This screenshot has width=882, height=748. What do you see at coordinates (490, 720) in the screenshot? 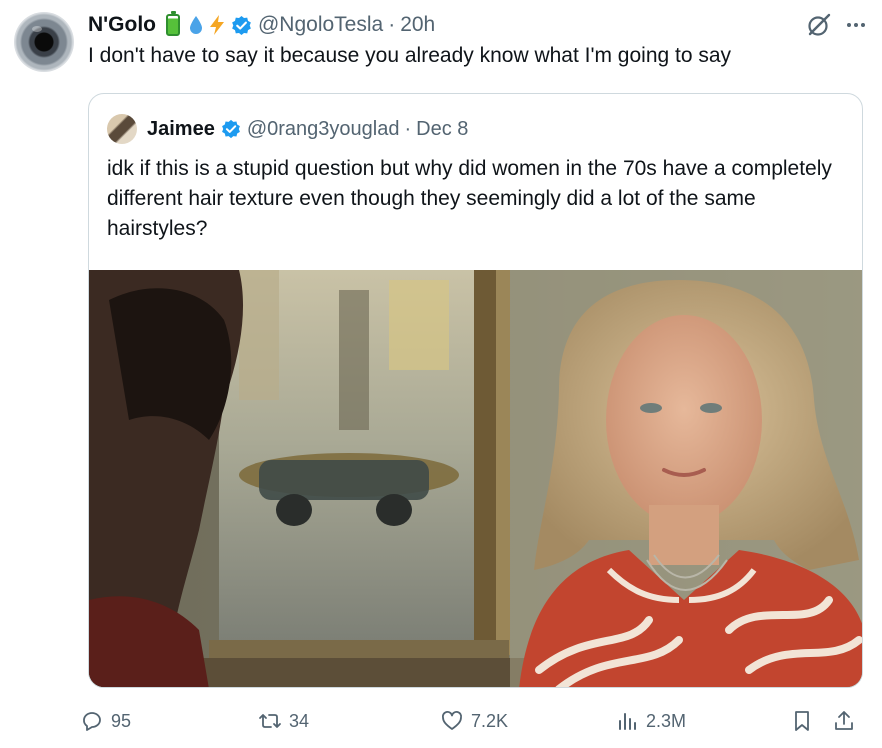
I see `like-count: 7.2K` at bounding box center [490, 720].